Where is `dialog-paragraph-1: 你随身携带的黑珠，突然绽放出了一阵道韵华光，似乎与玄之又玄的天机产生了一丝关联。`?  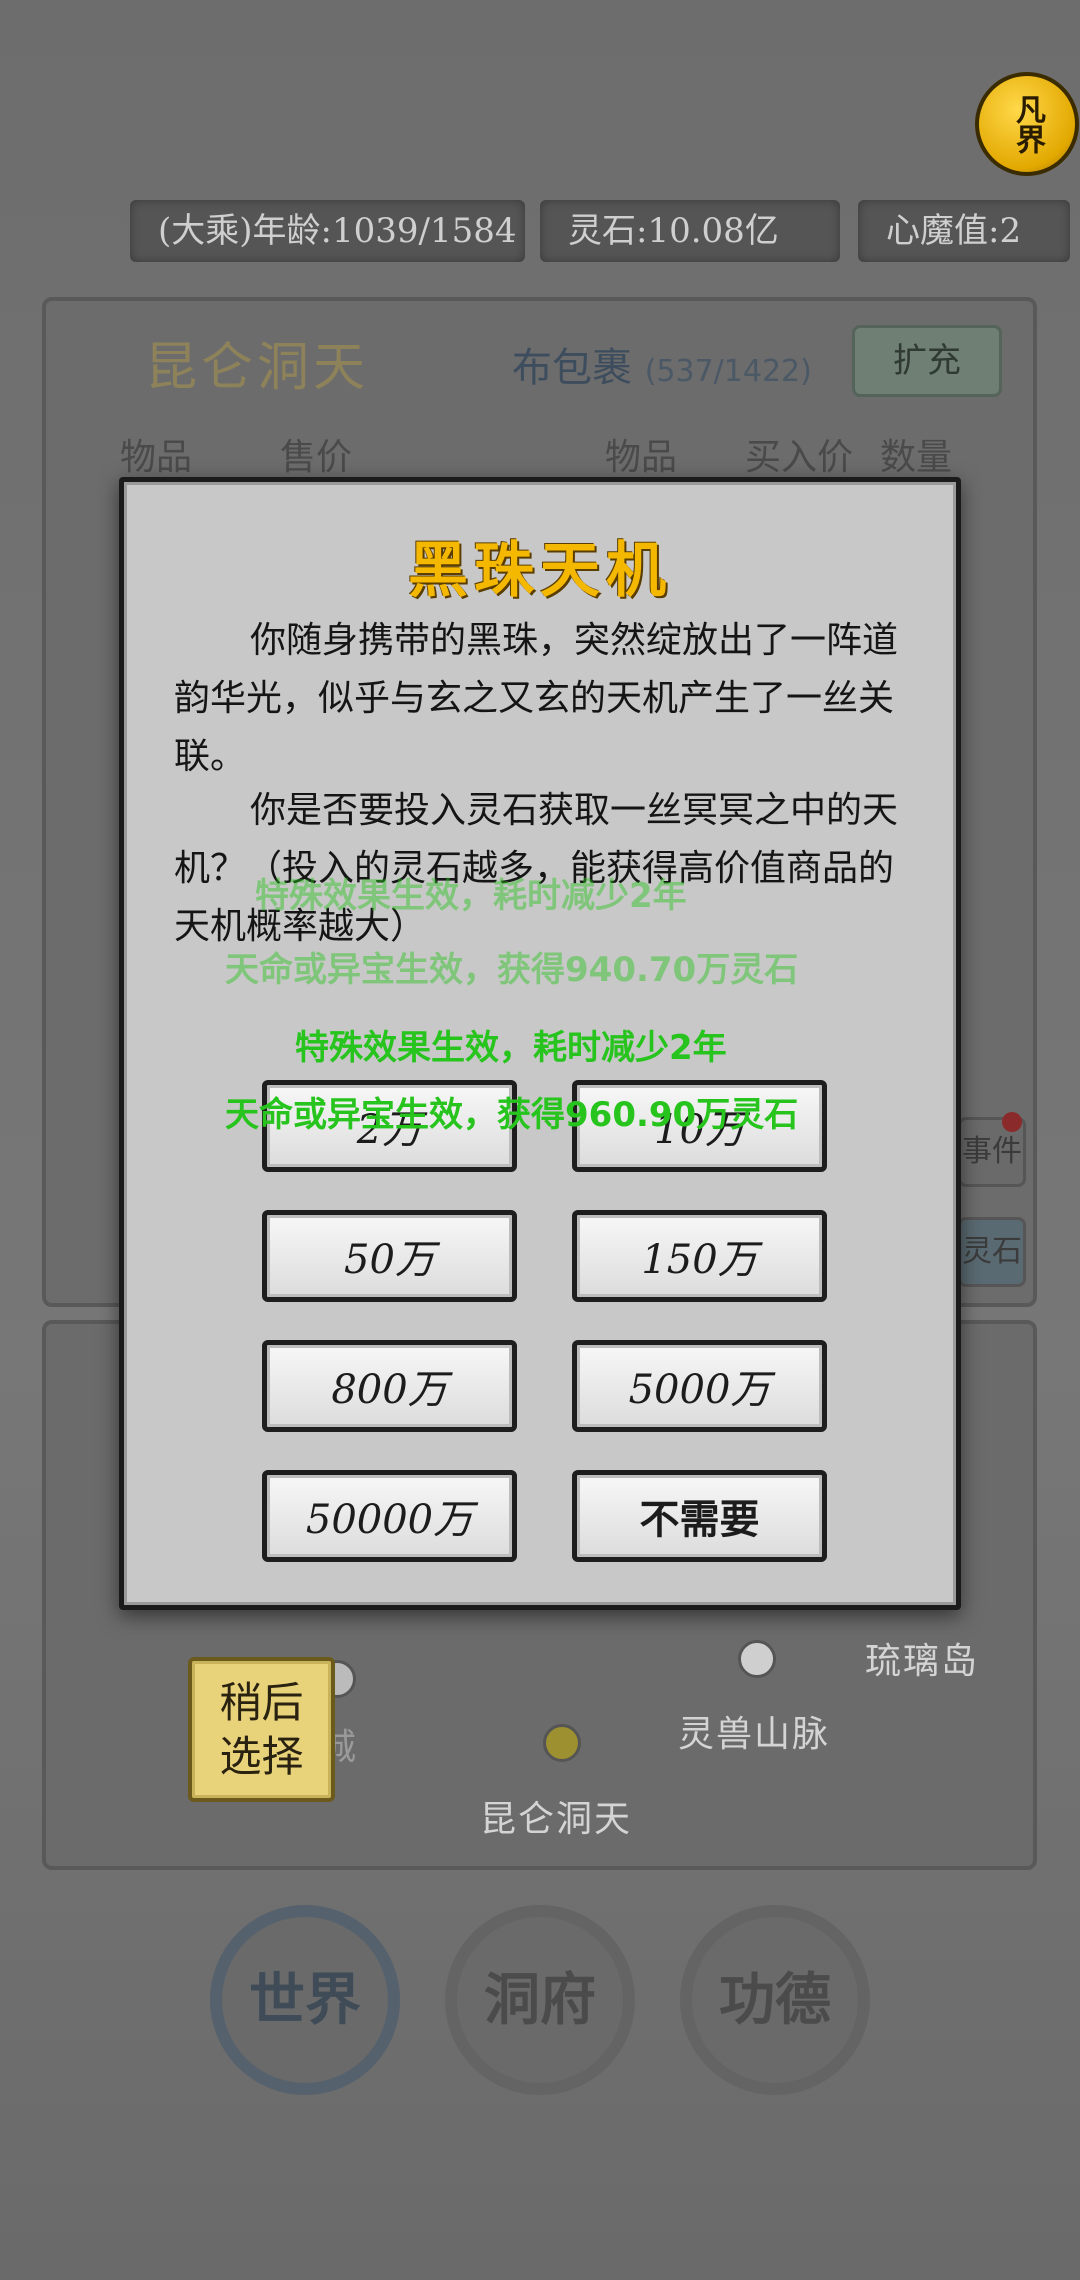 dialog-paragraph-1: 你随身携带的黑珠，突然绽放出了一阵道韵华光，似乎与玄之又玄的天机产生了一丝关联。 is located at coordinates (536, 698).